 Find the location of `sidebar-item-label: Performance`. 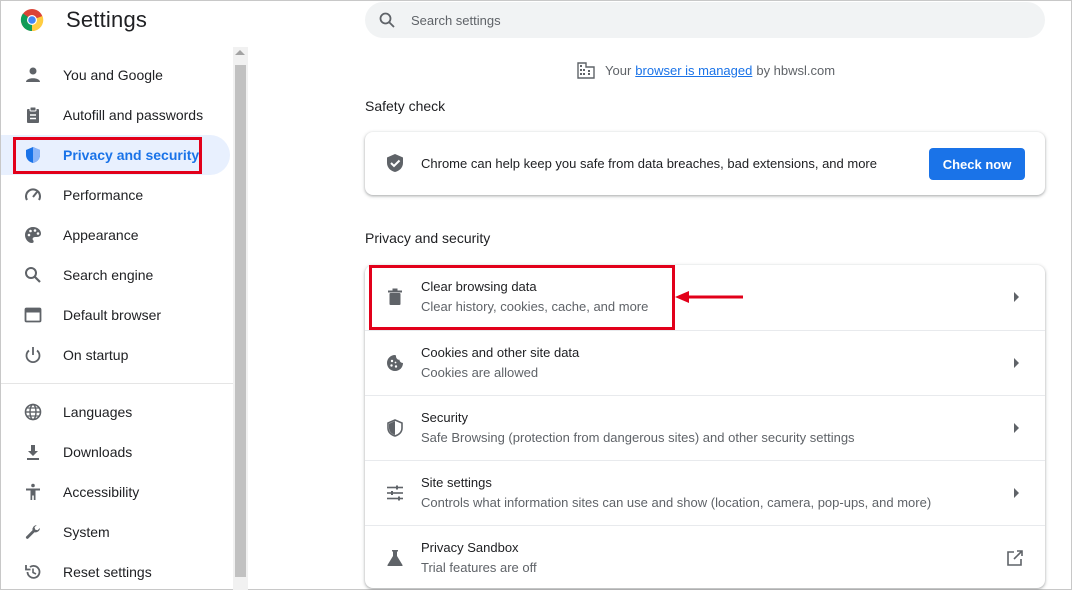

sidebar-item-label: Performance is located at coordinates (103, 195).